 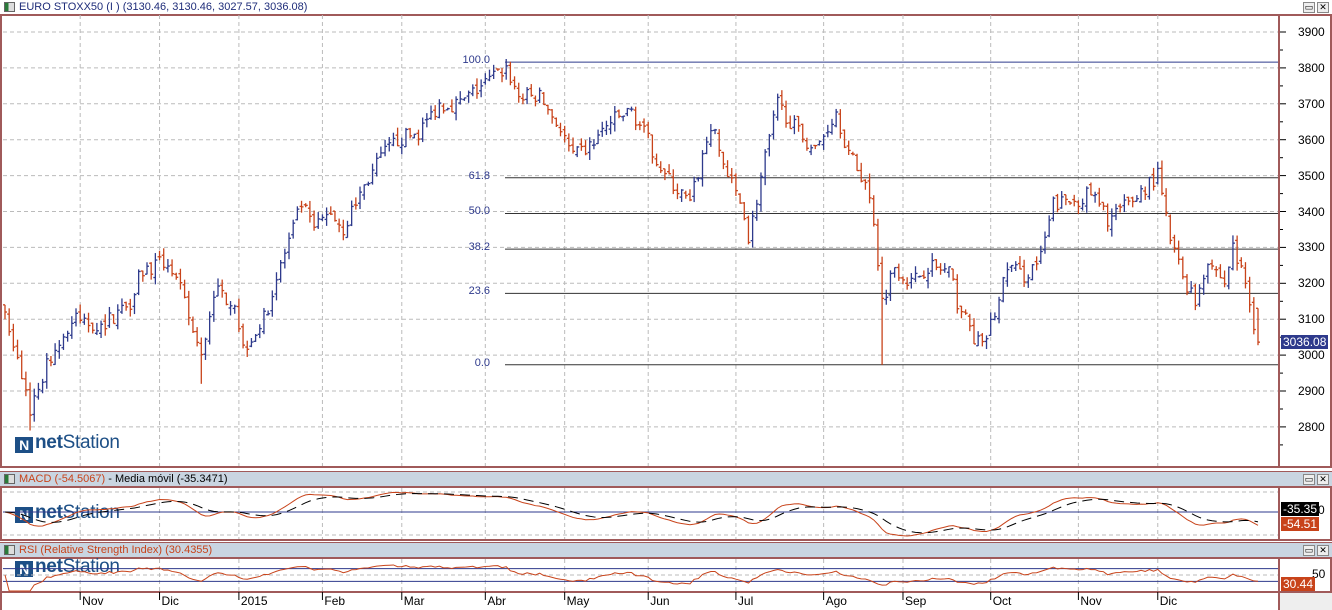 What do you see at coordinates (1311, 283) in the screenshot?
I see `y-axis-label: 3200` at bounding box center [1311, 283].